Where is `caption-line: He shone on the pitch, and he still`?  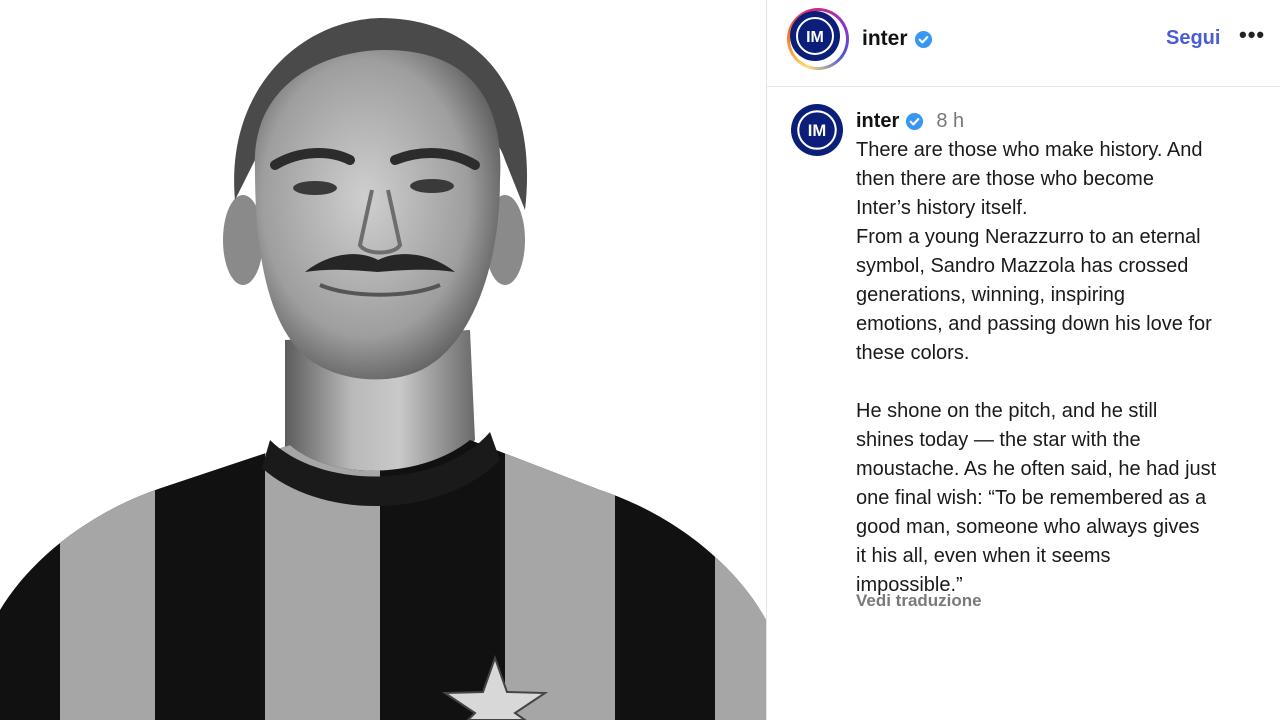 caption-line: He shone on the pitch, and he still is located at coordinates (1007, 411).